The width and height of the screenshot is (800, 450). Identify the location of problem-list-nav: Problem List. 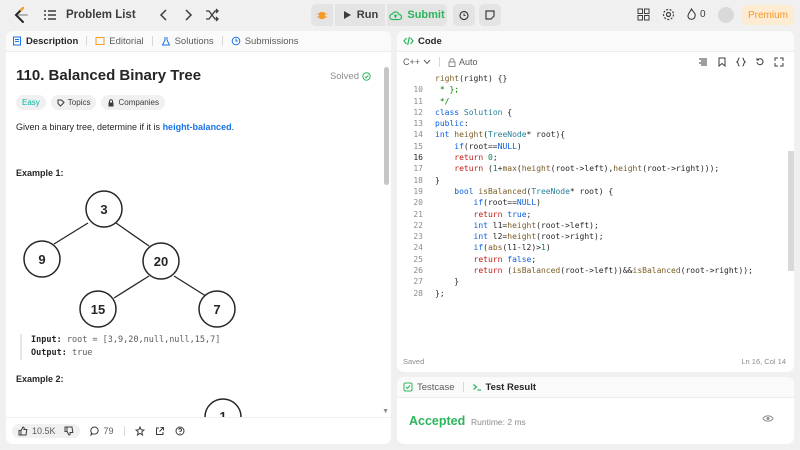
(131, 15).